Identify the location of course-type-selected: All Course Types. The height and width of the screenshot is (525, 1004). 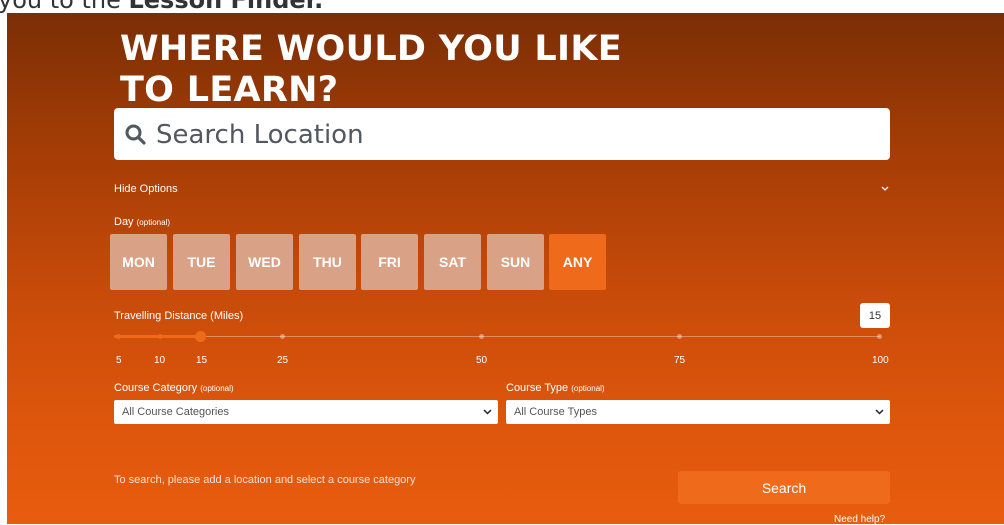
(555, 412).